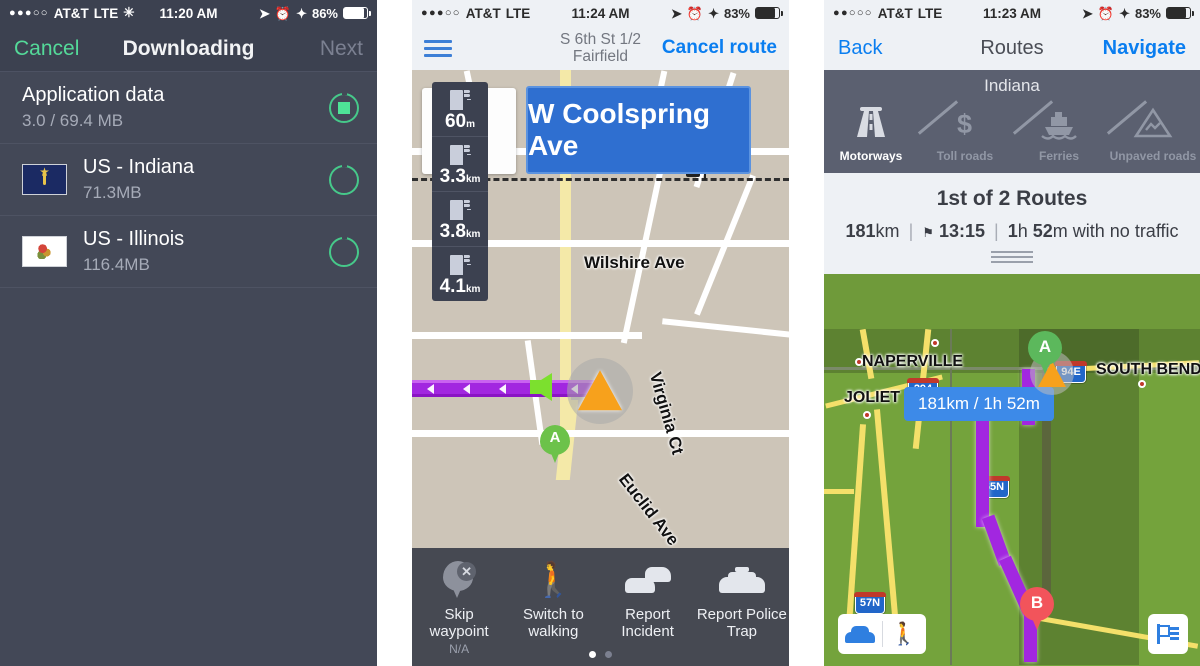 The height and width of the screenshot is (666, 1200). I want to click on avoid-option-label: Unpaved roads, so click(1153, 156).